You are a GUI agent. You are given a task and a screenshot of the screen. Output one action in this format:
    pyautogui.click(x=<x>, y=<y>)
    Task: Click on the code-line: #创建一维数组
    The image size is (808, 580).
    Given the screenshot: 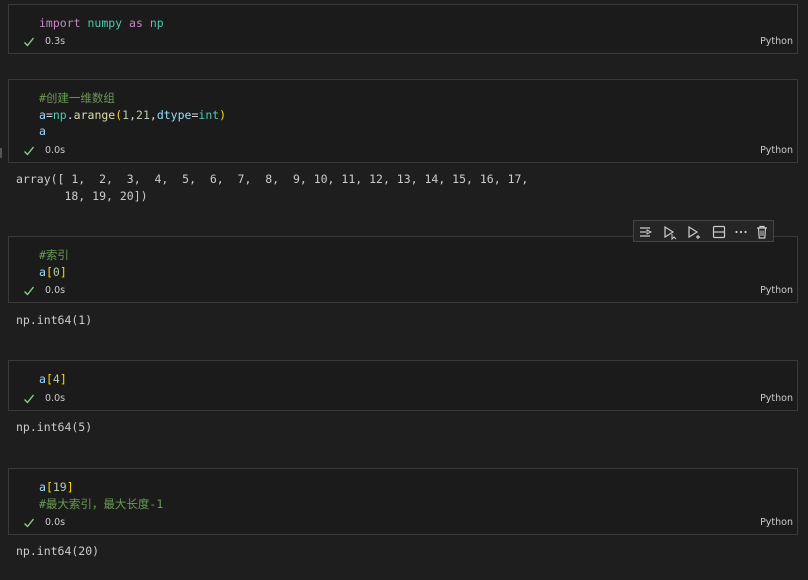 What is the action you would take?
    pyautogui.click(x=132, y=98)
    